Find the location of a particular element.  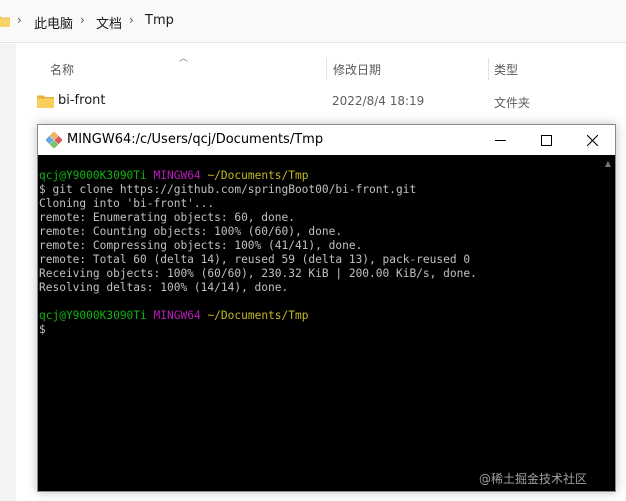

file-type: 文件夹 is located at coordinates (512, 103).